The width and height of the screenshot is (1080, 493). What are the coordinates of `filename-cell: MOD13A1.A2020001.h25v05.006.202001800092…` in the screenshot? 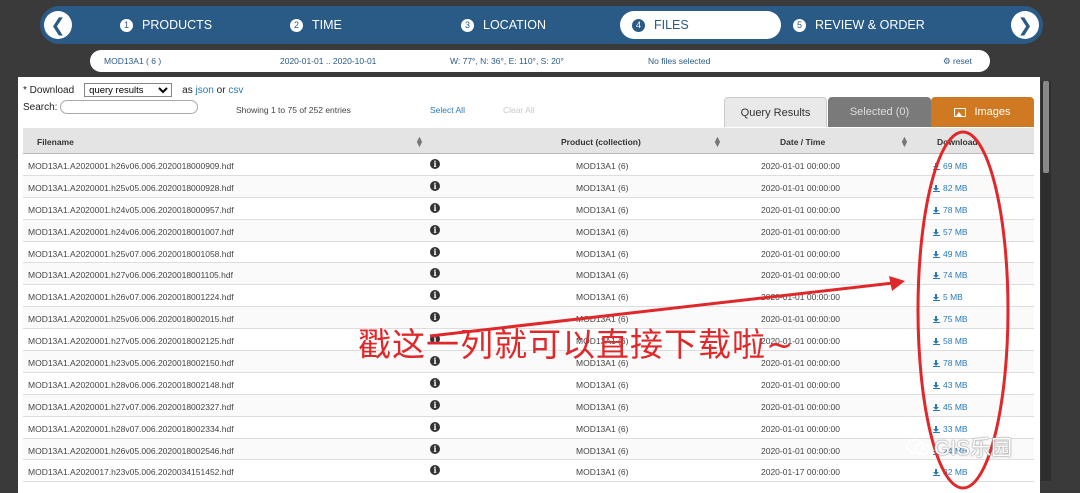 It's located at (131, 187).